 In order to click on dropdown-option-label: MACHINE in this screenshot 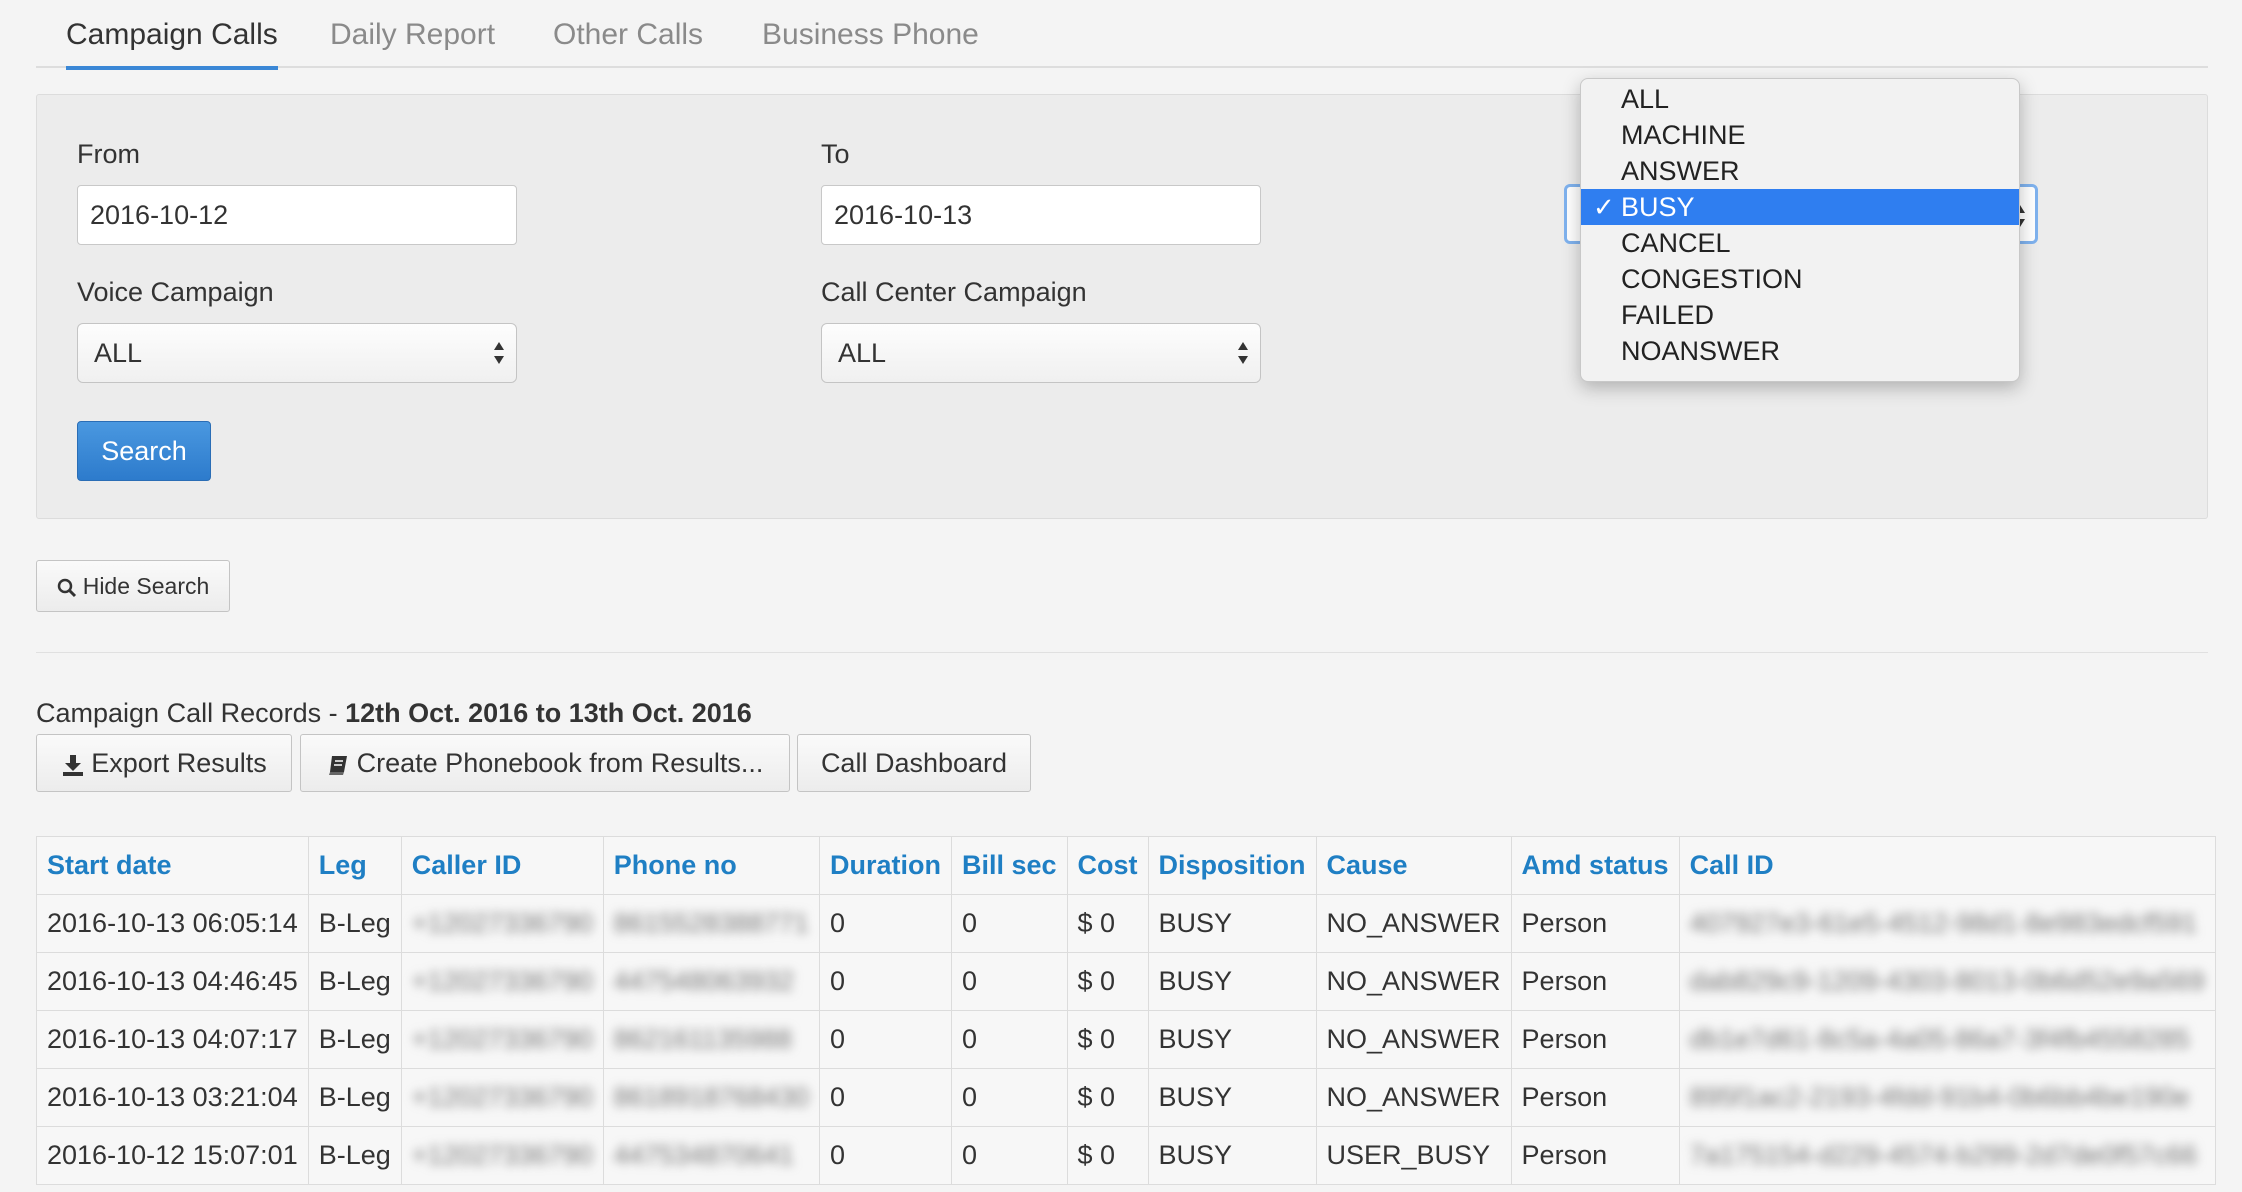, I will do `click(1683, 135)`.